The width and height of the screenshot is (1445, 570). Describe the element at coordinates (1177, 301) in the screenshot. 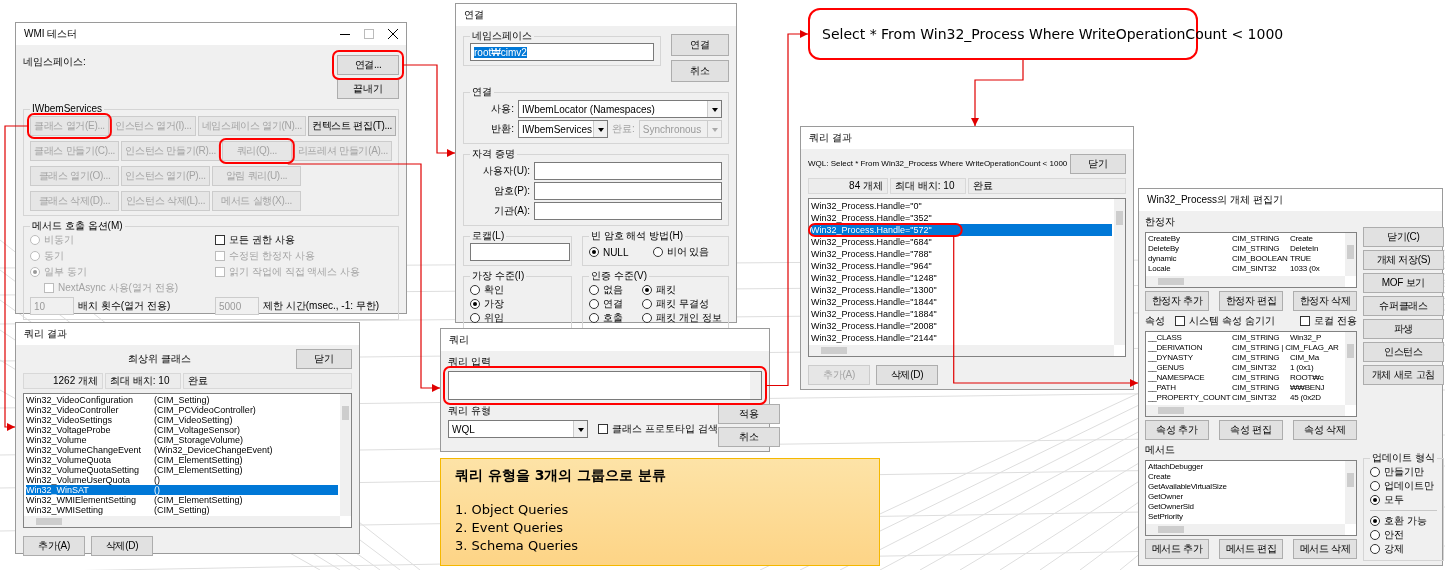

I see `dialog-button: 한정자 추가` at that location.